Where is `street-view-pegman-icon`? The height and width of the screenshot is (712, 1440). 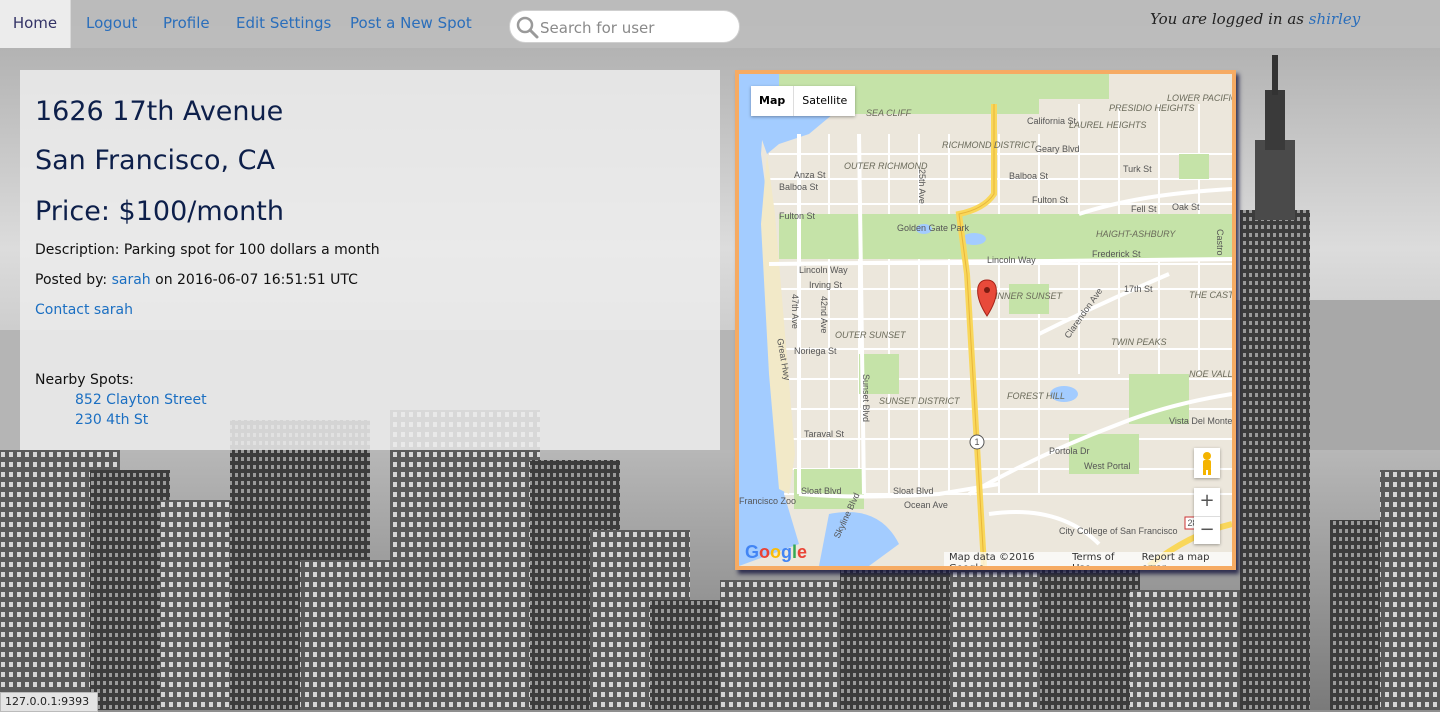 street-view-pegman-icon is located at coordinates (1207, 463).